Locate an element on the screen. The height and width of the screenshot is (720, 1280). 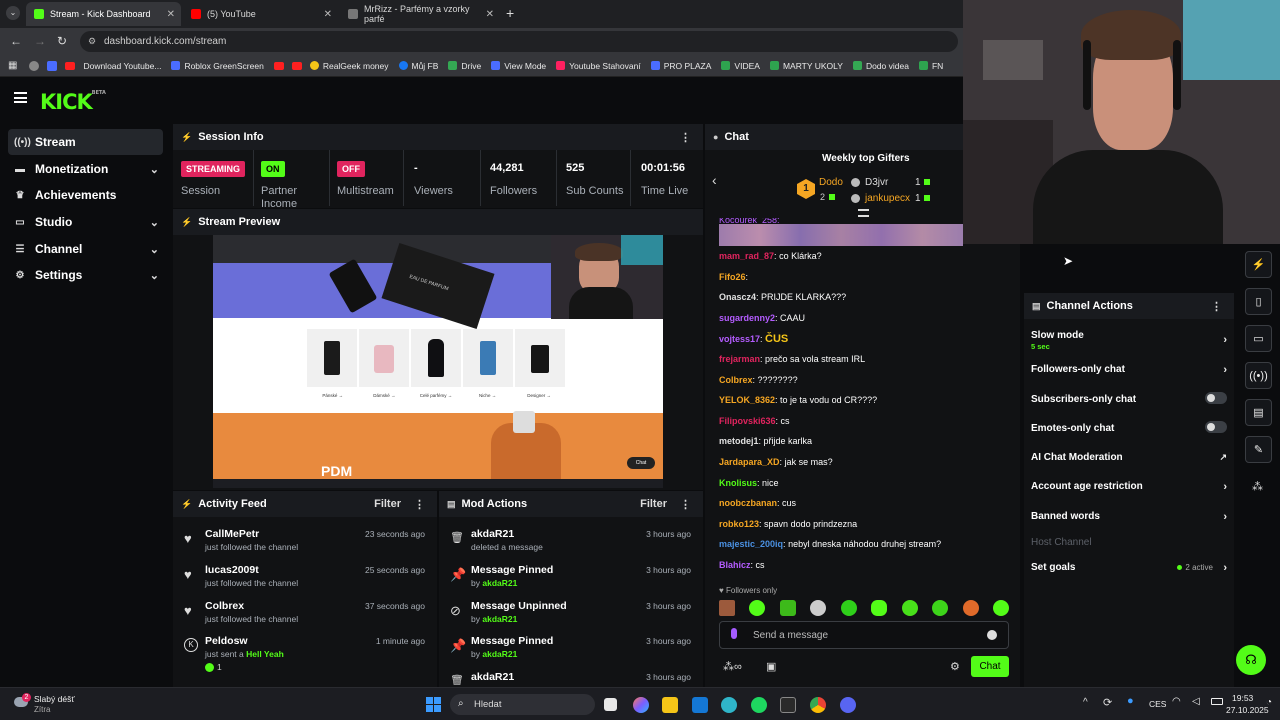
taskbar-search: ⌕ Hledat is located at coordinates (522, 704).